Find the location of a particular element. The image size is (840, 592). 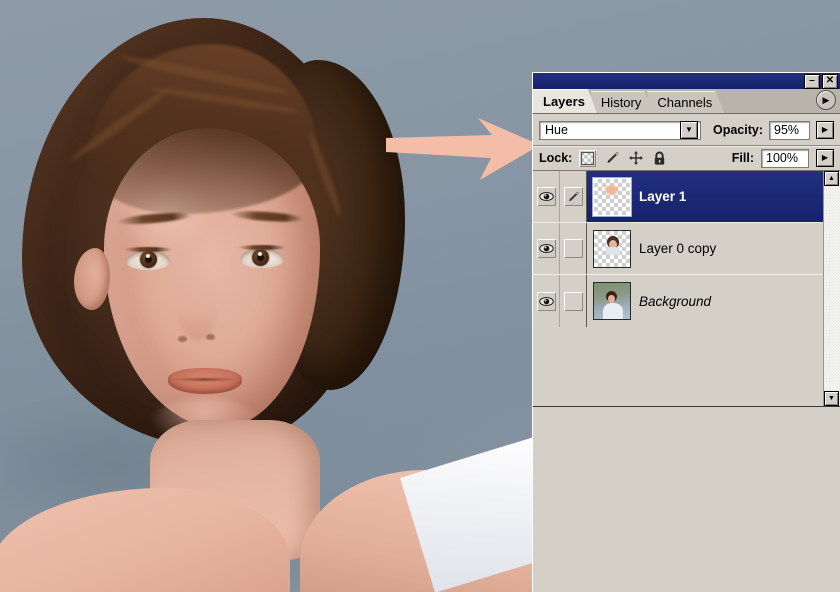

fill-label: Fill: is located at coordinates (742, 158).